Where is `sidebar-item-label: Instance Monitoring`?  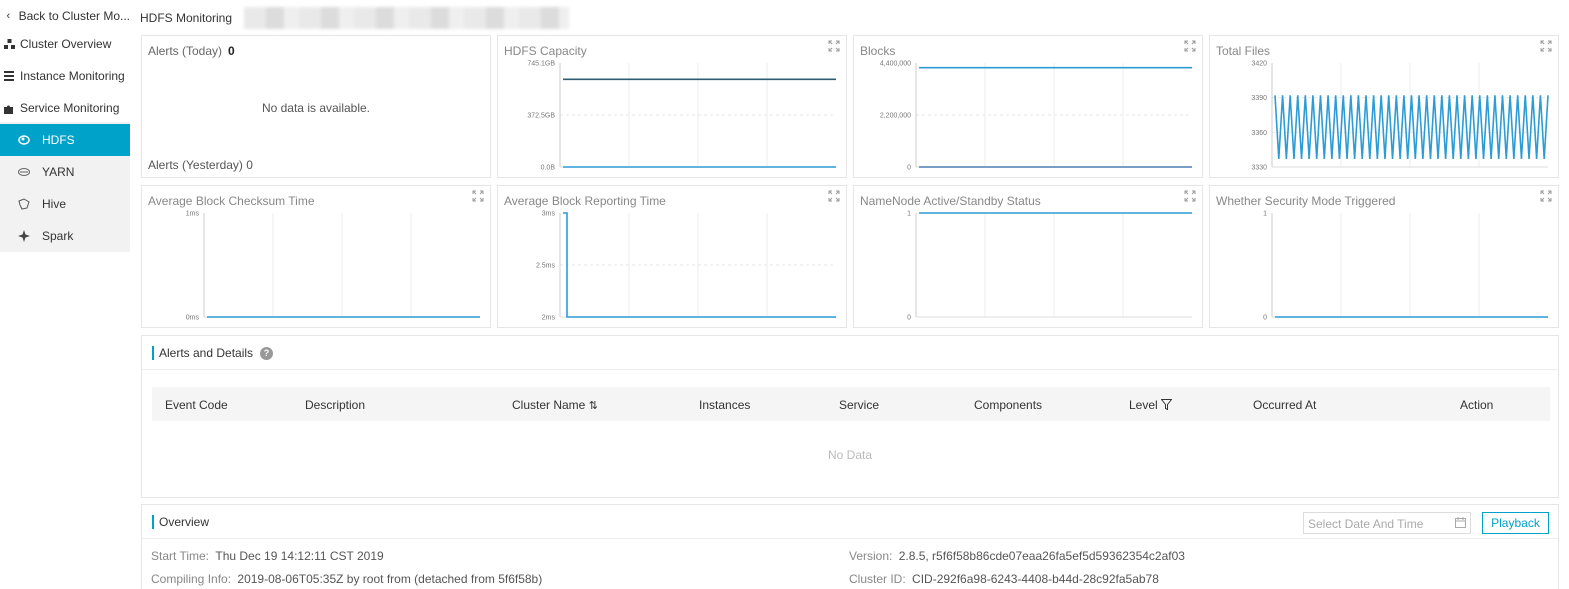
sidebar-item-label: Instance Monitoring is located at coordinates (72, 76).